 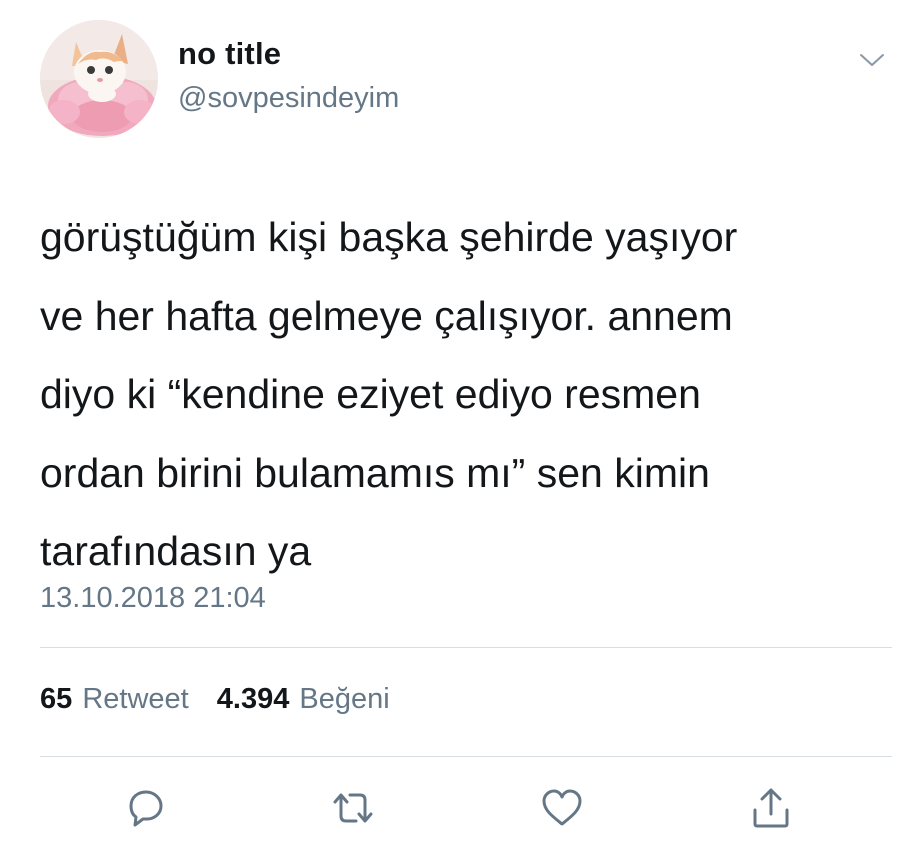 I want to click on like-count: 4.394, so click(x=253, y=699).